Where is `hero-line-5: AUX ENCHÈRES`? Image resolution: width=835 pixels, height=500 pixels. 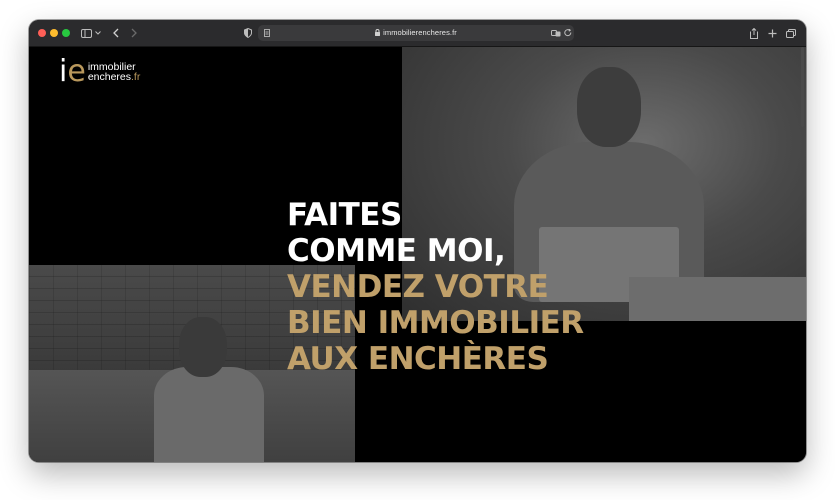
hero-line-5: AUX ENCHÈRES is located at coordinates (418, 359).